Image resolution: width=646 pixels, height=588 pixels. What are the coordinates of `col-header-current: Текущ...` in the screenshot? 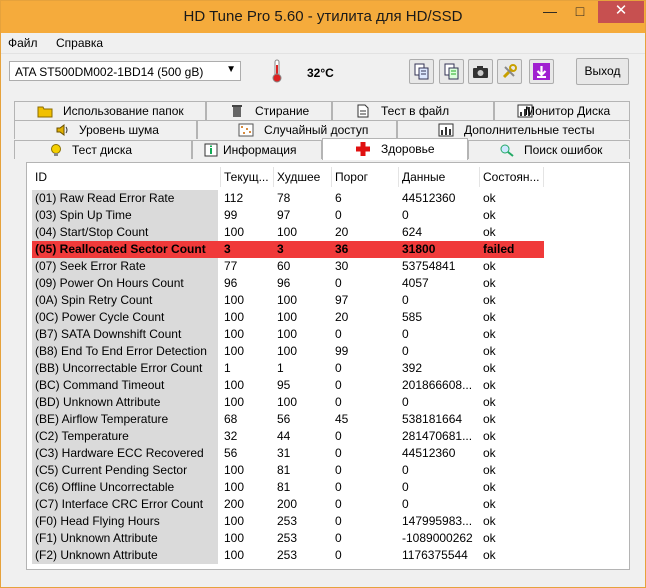 It's located at (247, 177).